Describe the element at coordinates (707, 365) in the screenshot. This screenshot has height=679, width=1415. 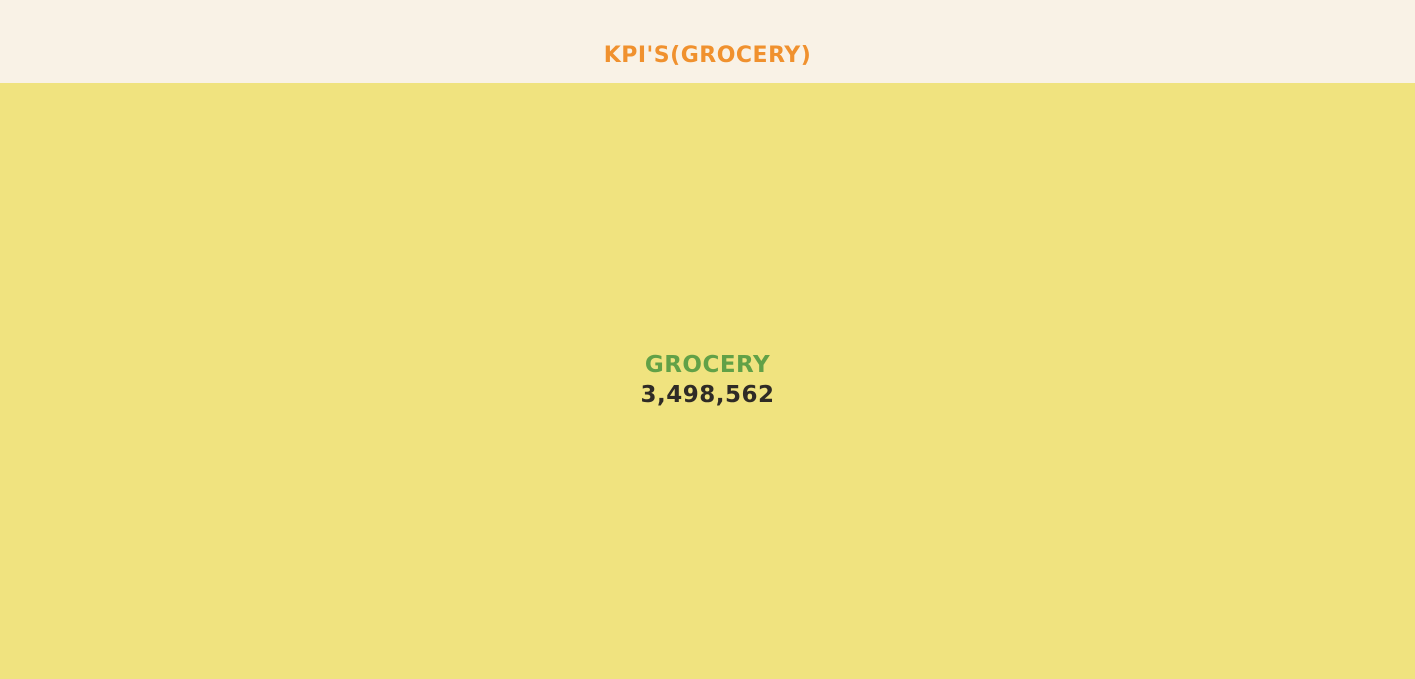
I see `tile-label: GROCERY` at that location.